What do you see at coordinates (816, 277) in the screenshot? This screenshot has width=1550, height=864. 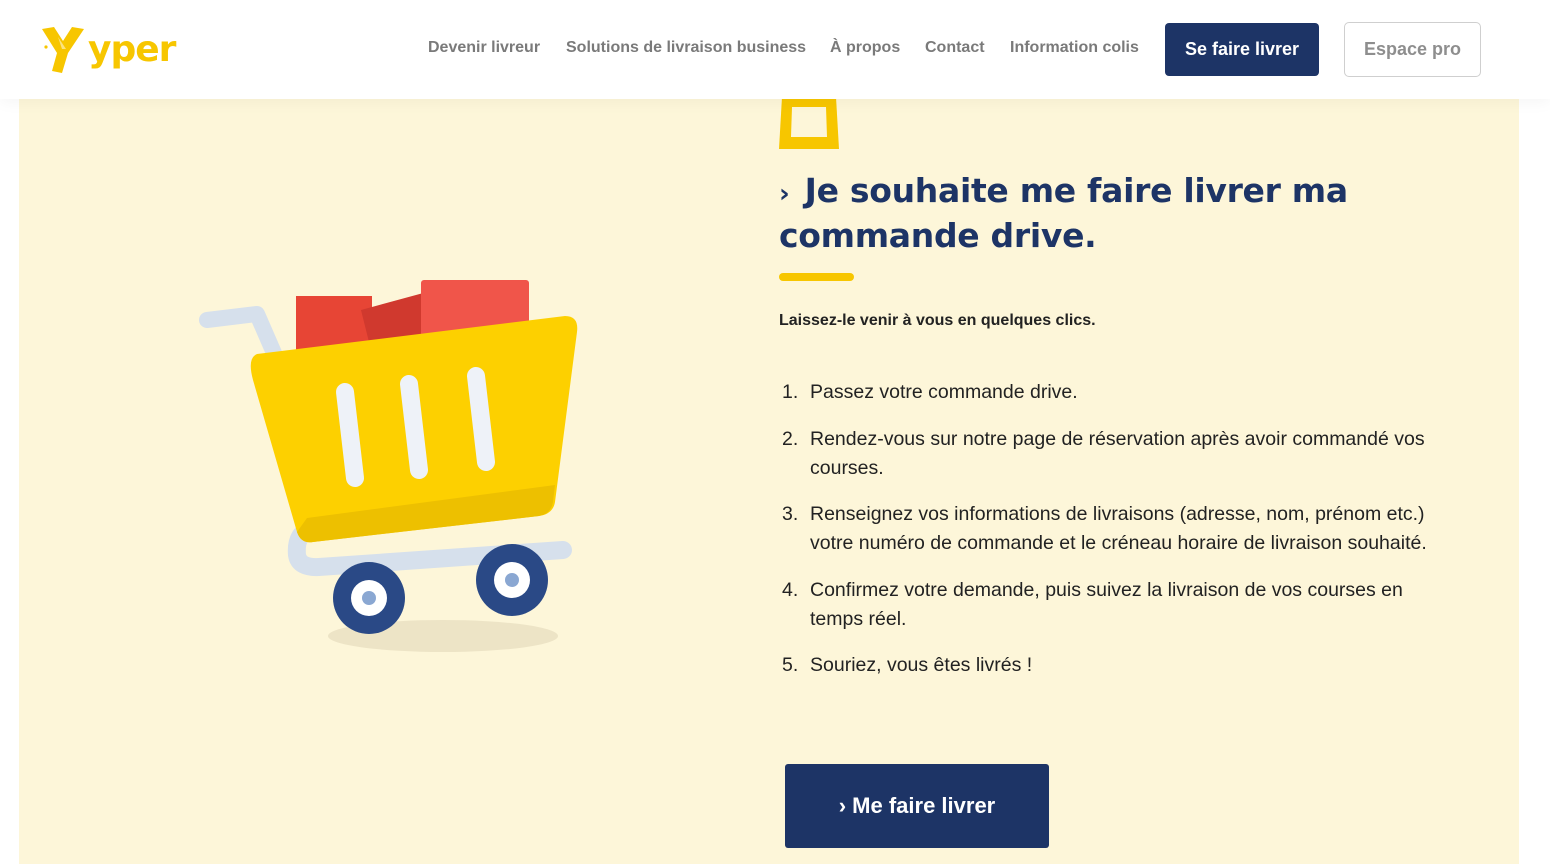 I see `title-underline` at bounding box center [816, 277].